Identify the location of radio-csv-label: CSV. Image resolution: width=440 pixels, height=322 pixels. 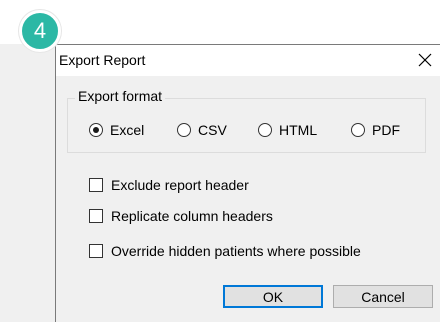
(212, 130).